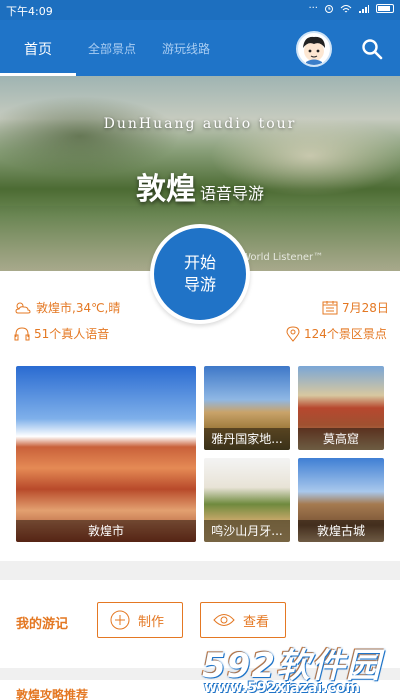 Image resolution: width=400 pixels, height=700 pixels. What do you see at coordinates (200, 124) in the screenshot?
I see `hero-subtitle: DunHuang audio tour` at bounding box center [200, 124].